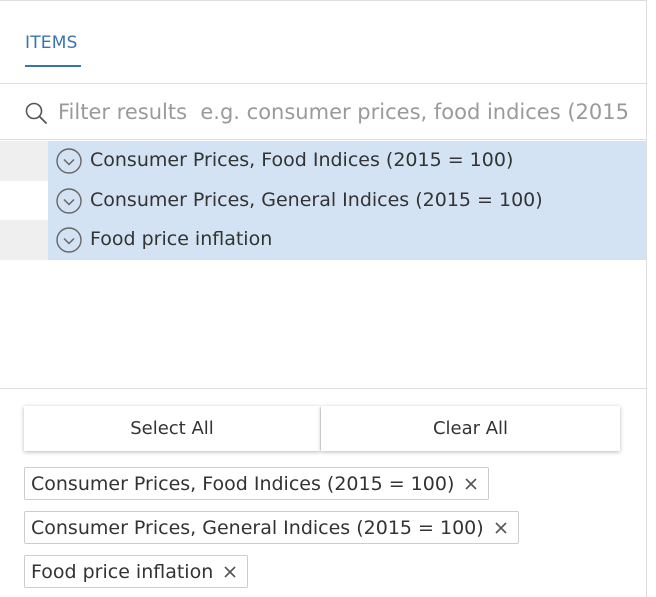 The width and height of the screenshot is (656, 597). What do you see at coordinates (172, 428) in the screenshot?
I see `select-all-button: Select All` at bounding box center [172, 428].